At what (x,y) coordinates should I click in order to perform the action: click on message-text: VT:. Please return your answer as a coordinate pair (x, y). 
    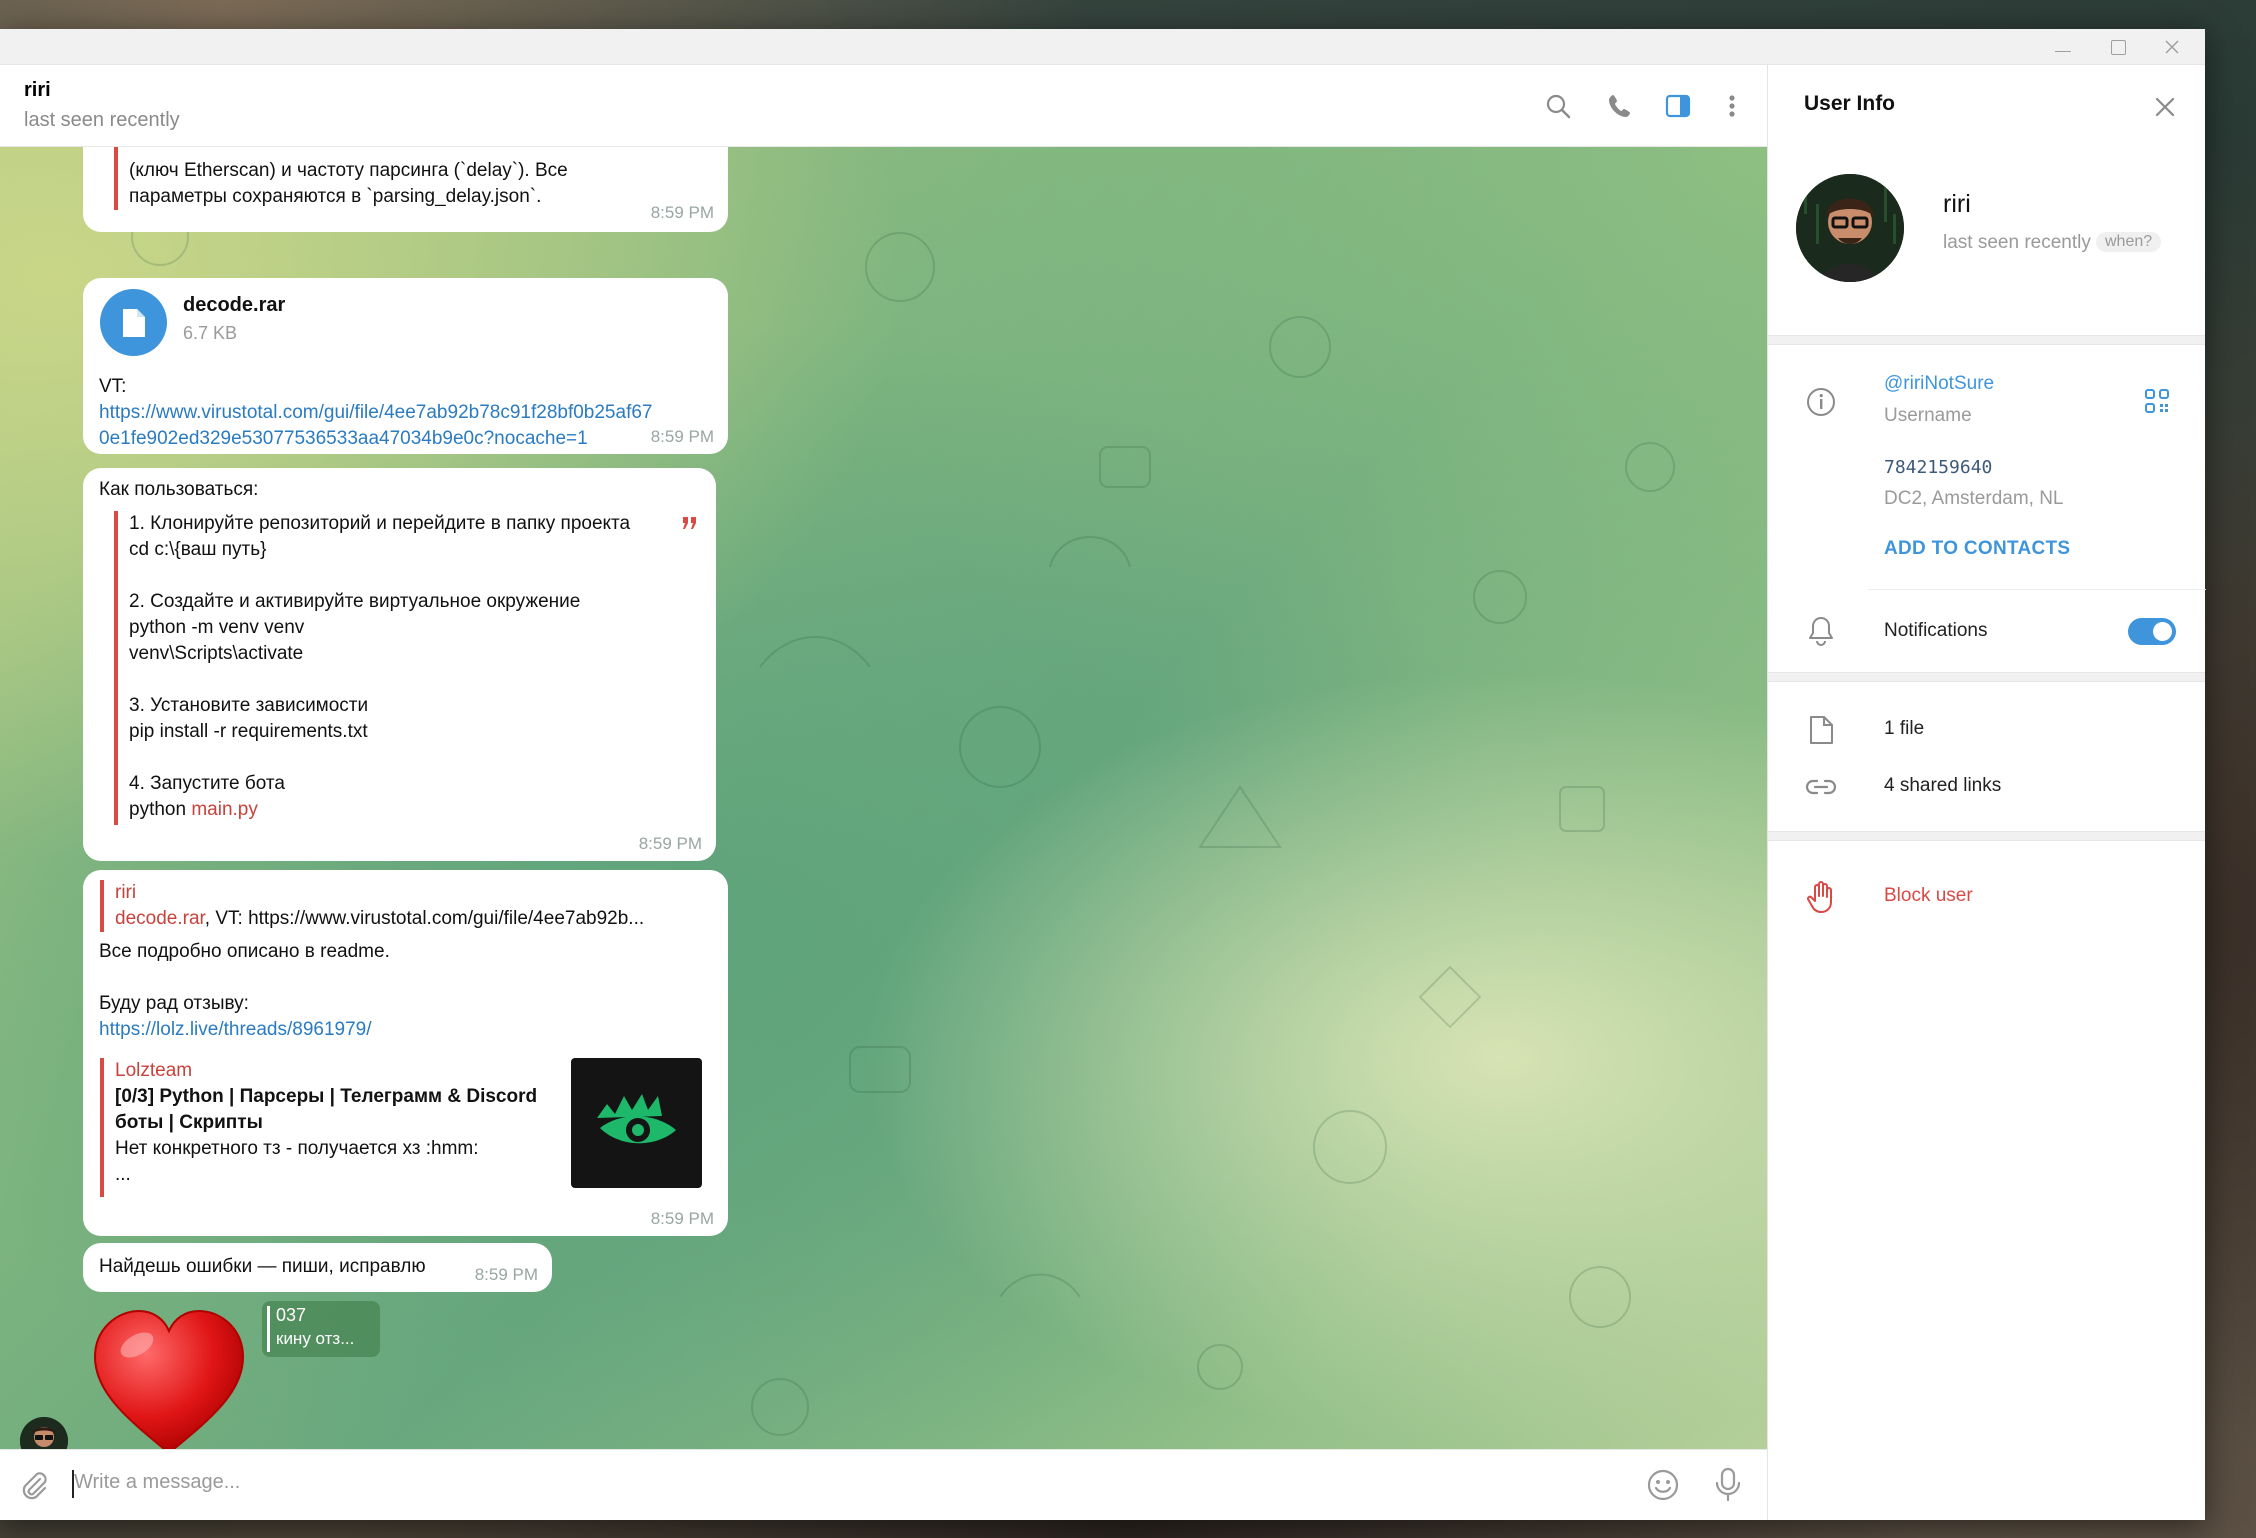
    Looking at the image, I should click on (113, 386).